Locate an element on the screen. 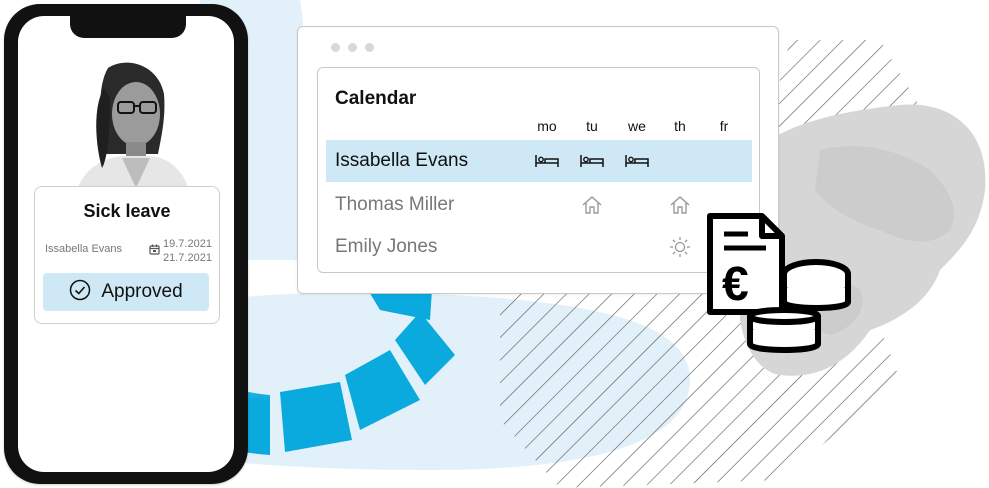 The image size is (989, 488). day-header-mo: mo is located at coordinates (547, 126).